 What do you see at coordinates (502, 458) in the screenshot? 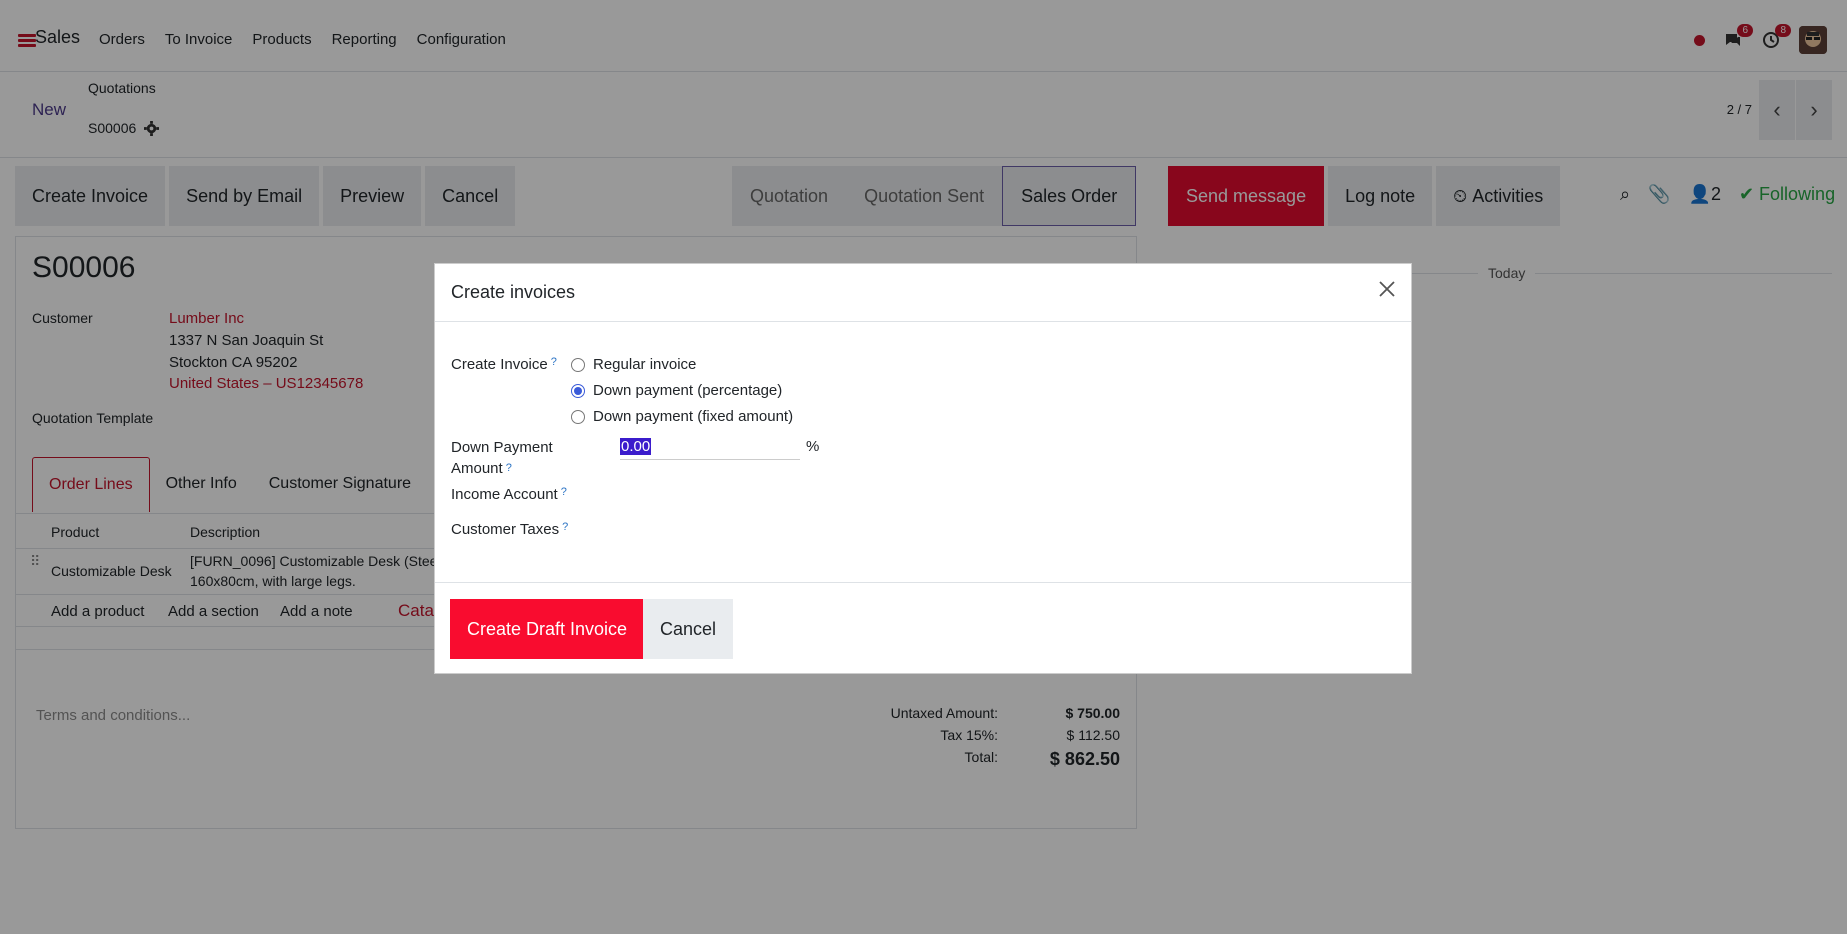
I see `down-payment-field-label: Down Payment Amount?` at bounding box center [502, 458].